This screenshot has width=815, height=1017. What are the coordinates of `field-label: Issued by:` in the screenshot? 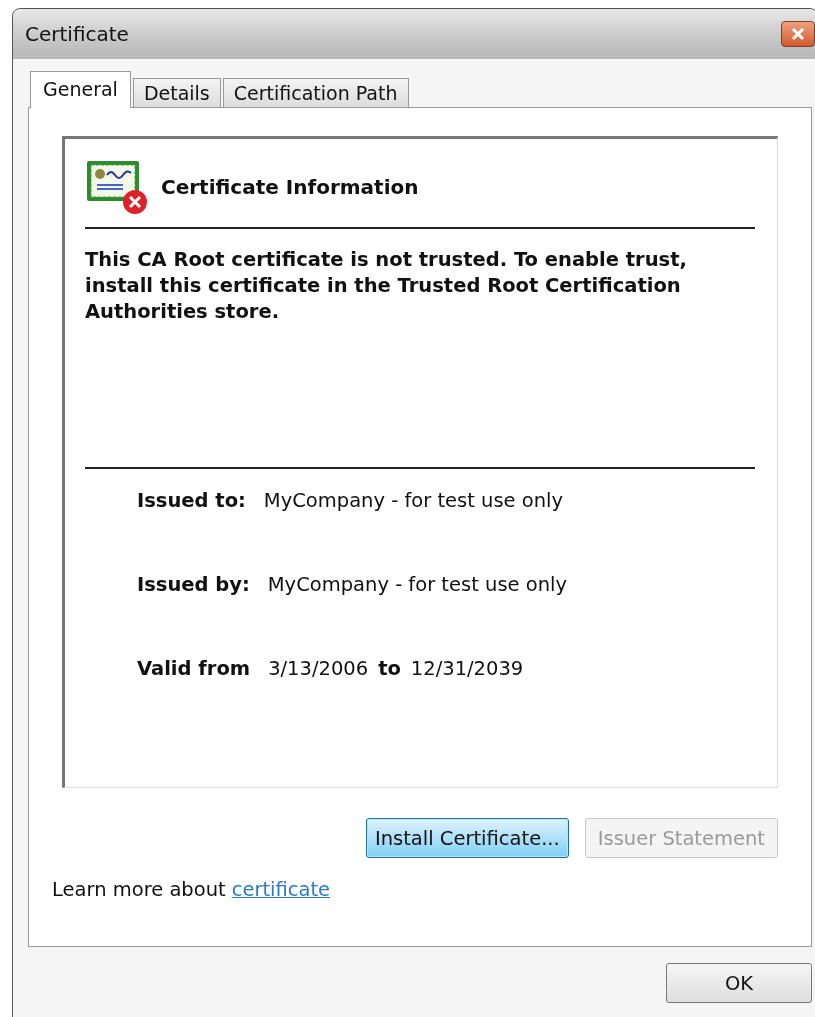 It's located at (193, 584).